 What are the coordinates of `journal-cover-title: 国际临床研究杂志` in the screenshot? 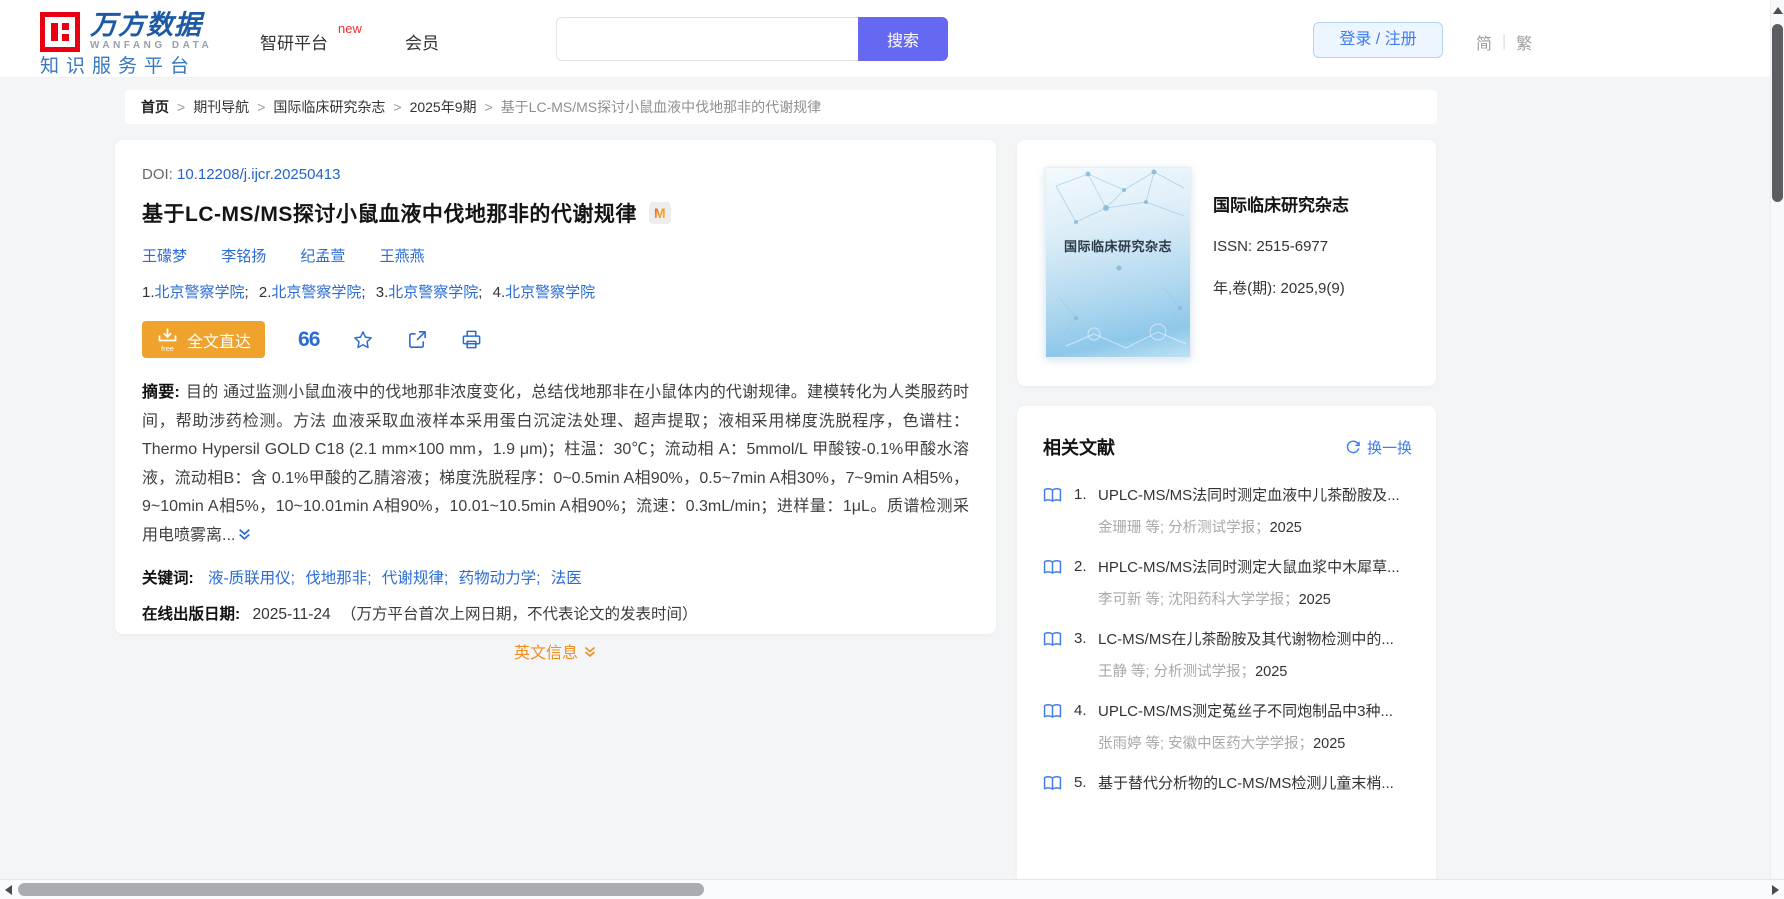 It's located at (1117, 246).